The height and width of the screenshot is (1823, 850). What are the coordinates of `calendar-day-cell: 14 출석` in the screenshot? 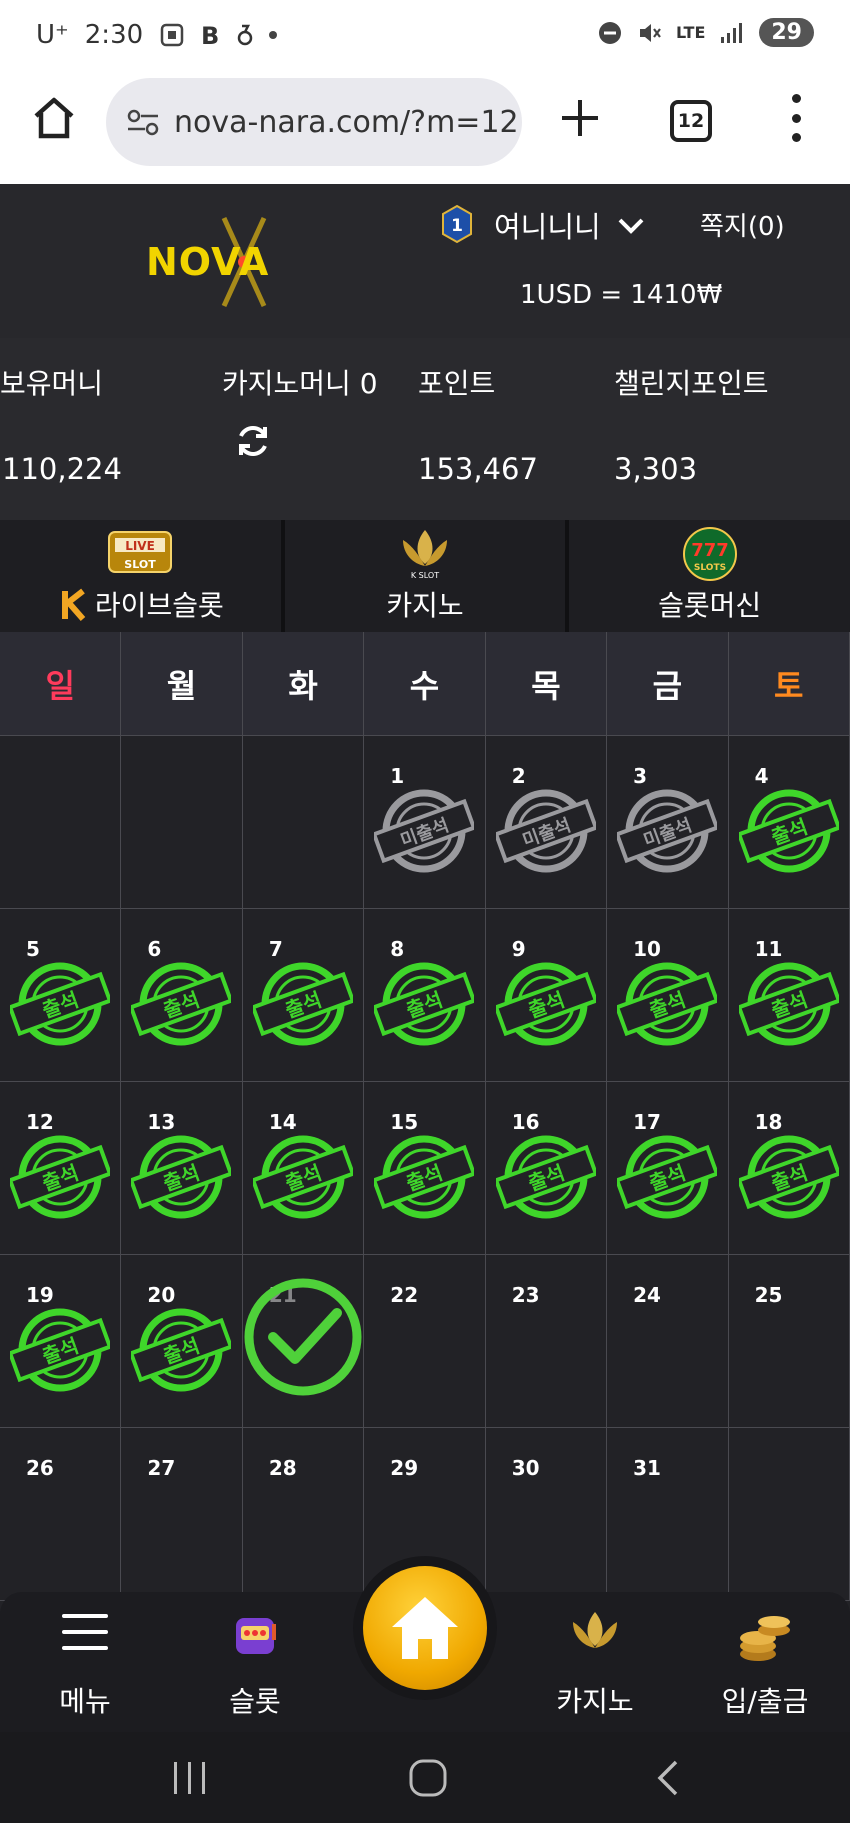 It's located at (303, 1168).